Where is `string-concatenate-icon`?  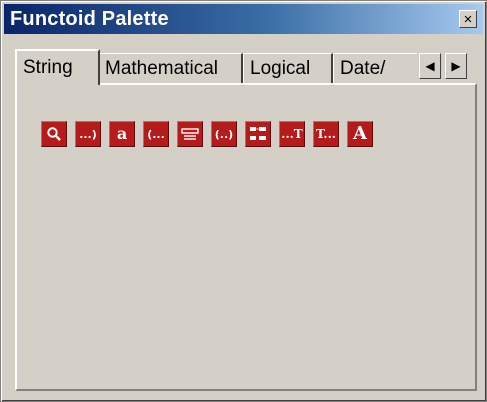
string-concatenate-icon is located at coordinates (258, 134).